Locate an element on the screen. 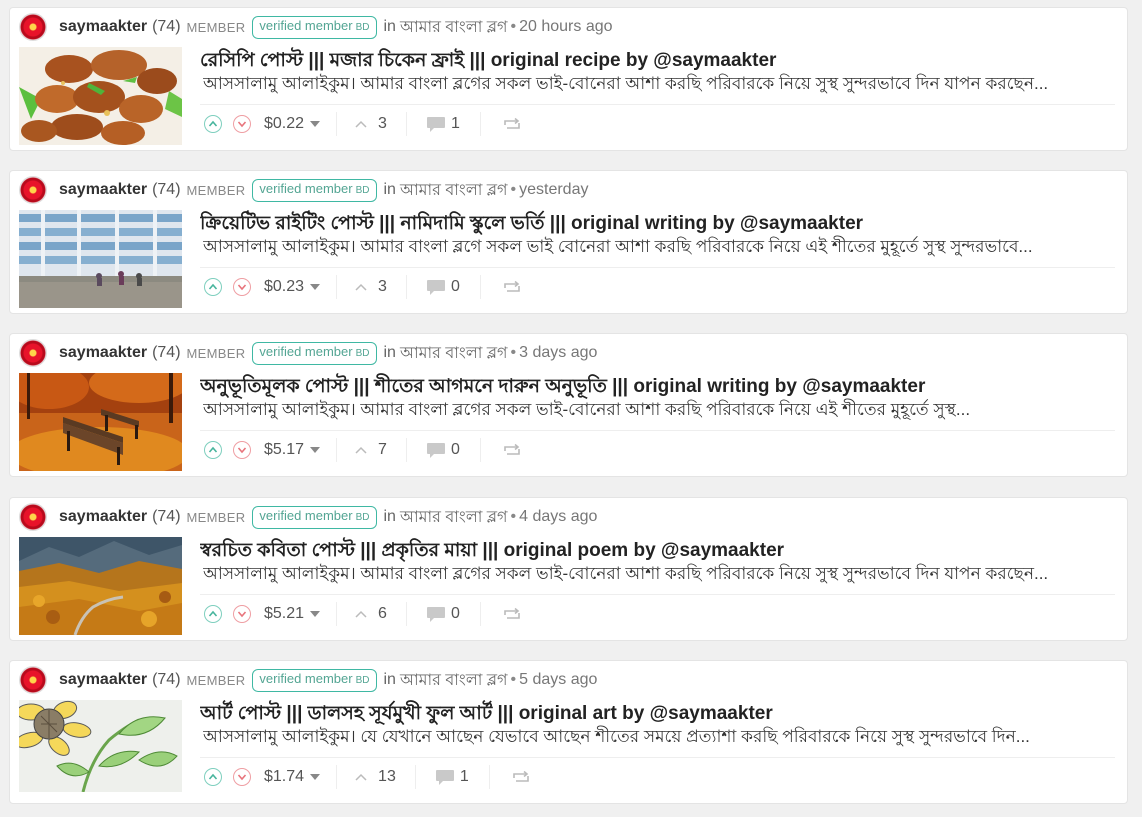 Image resolution: width=1142 pixels, height=817 pixels. payout-value: $5.17 is located at coordinates (284, 450).